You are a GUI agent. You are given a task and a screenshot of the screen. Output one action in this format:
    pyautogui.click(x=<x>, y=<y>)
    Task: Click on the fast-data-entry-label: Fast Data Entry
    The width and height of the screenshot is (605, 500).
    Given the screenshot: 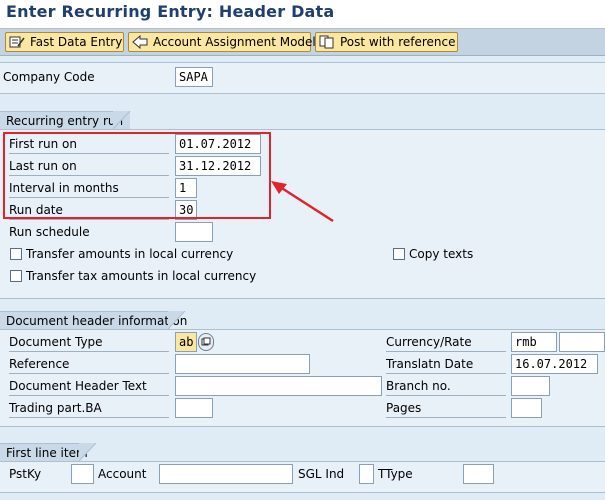 What is the action you would take?
    pyautogui.click(x=76, y=42)
    